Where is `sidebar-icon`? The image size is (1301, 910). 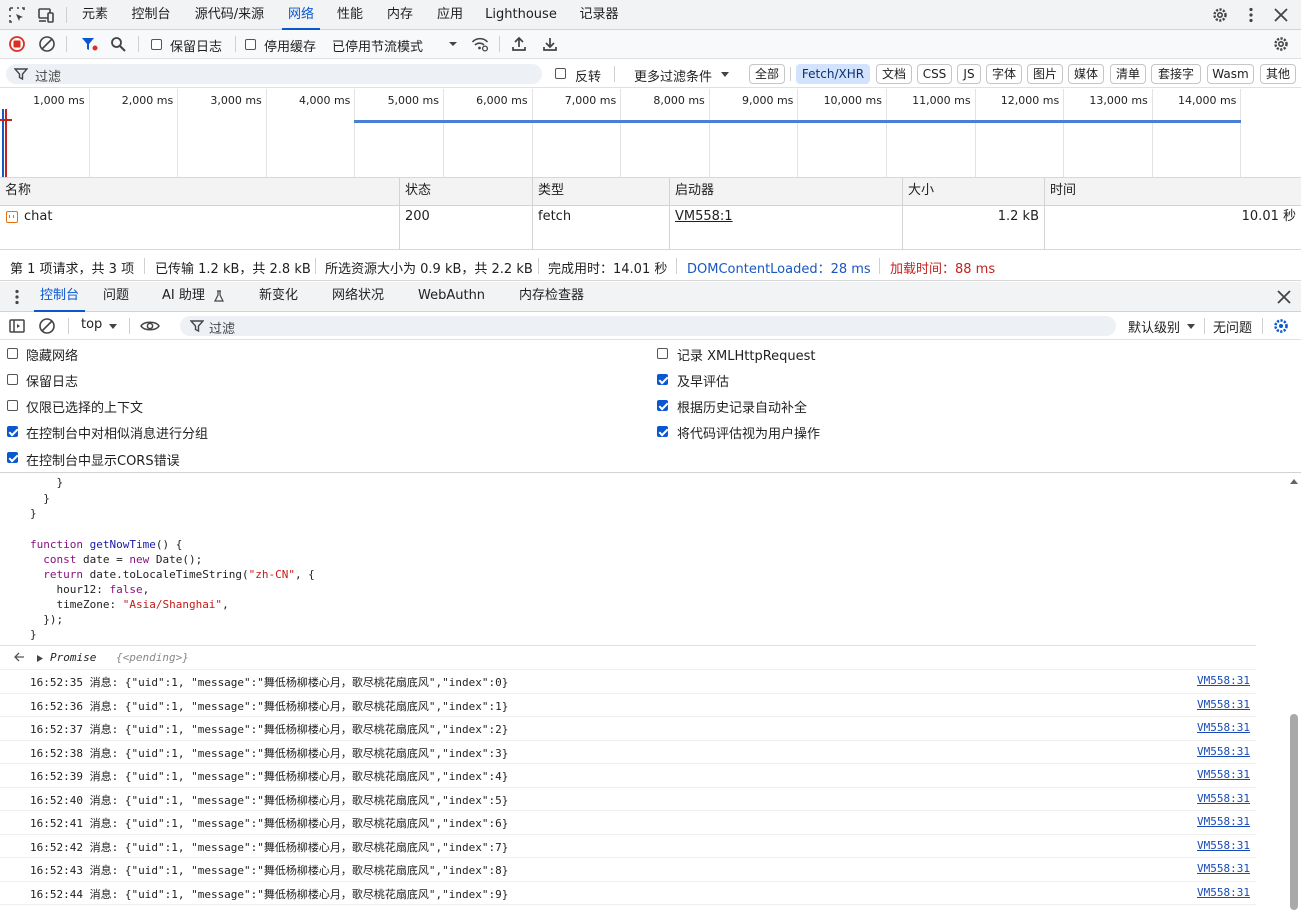
sidebar-icon is located at coordinates (17, 326).